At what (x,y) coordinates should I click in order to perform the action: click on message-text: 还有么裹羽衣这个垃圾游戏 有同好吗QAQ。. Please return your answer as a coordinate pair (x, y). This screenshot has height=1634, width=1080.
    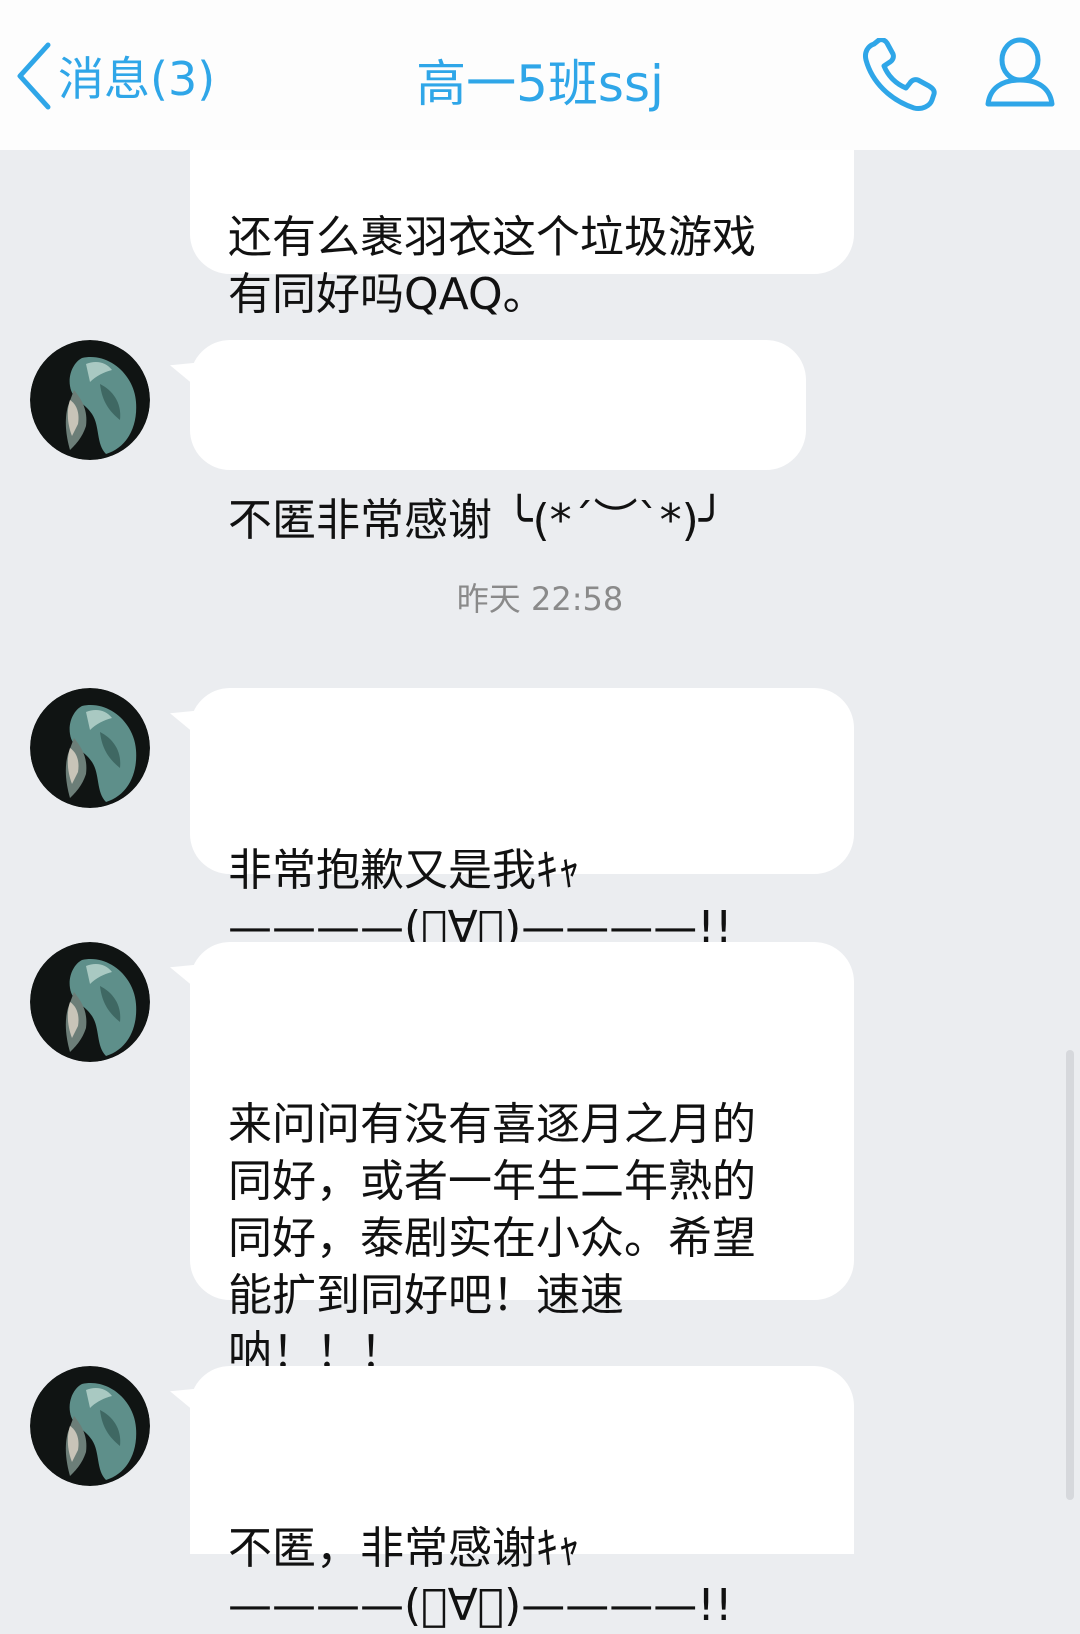
    Looking at the image, I should click on (492, 266).